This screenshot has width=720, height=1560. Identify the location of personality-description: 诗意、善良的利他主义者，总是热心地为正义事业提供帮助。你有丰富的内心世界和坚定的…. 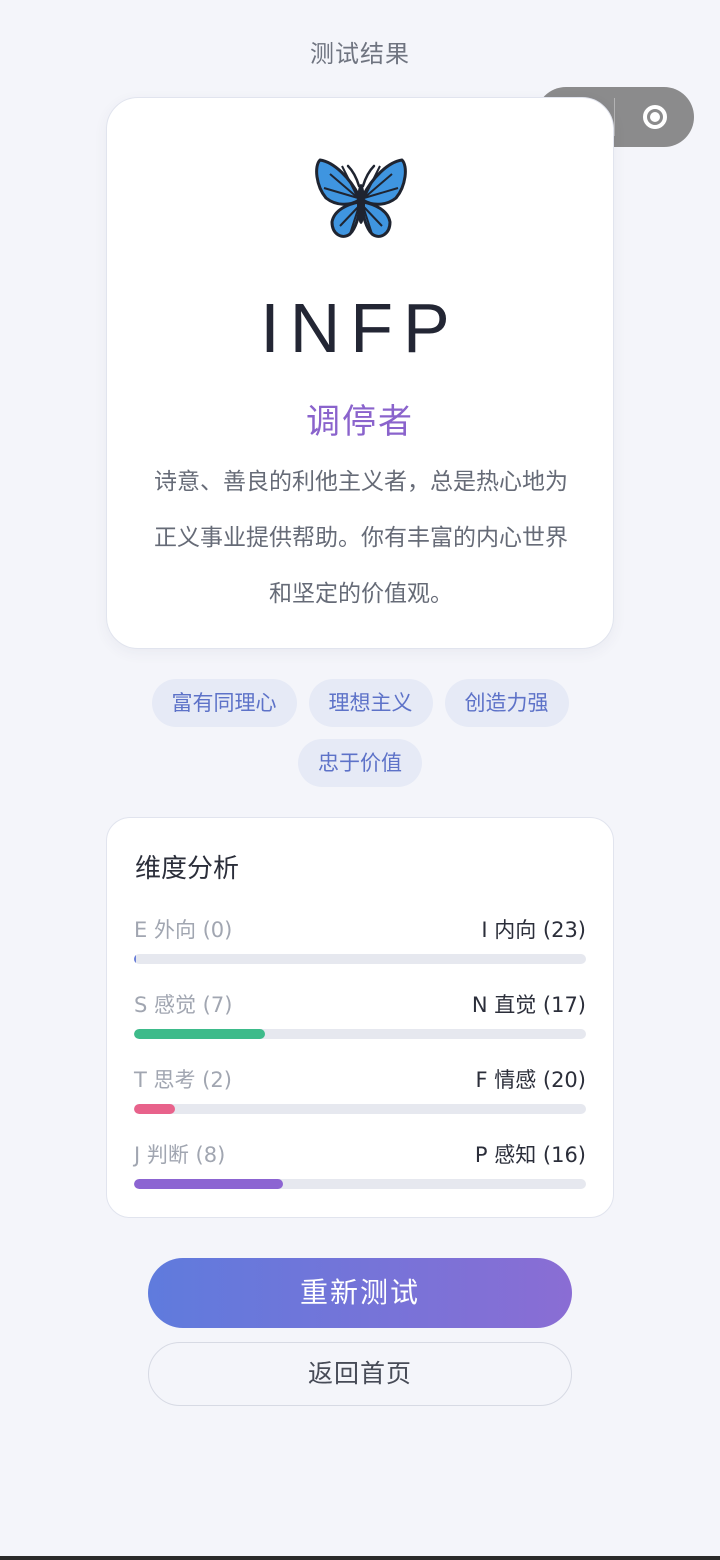
(361, 538).